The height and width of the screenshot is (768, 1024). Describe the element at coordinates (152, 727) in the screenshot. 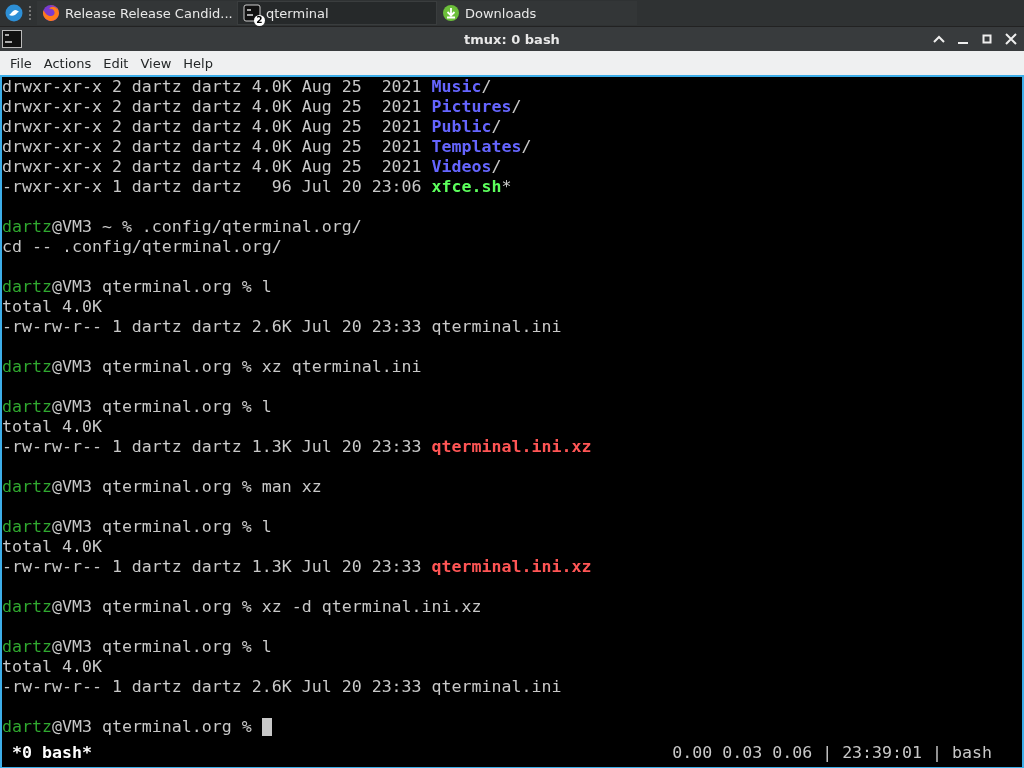

I see `terminal-text: @VM3 qterminal.org %` at that location.